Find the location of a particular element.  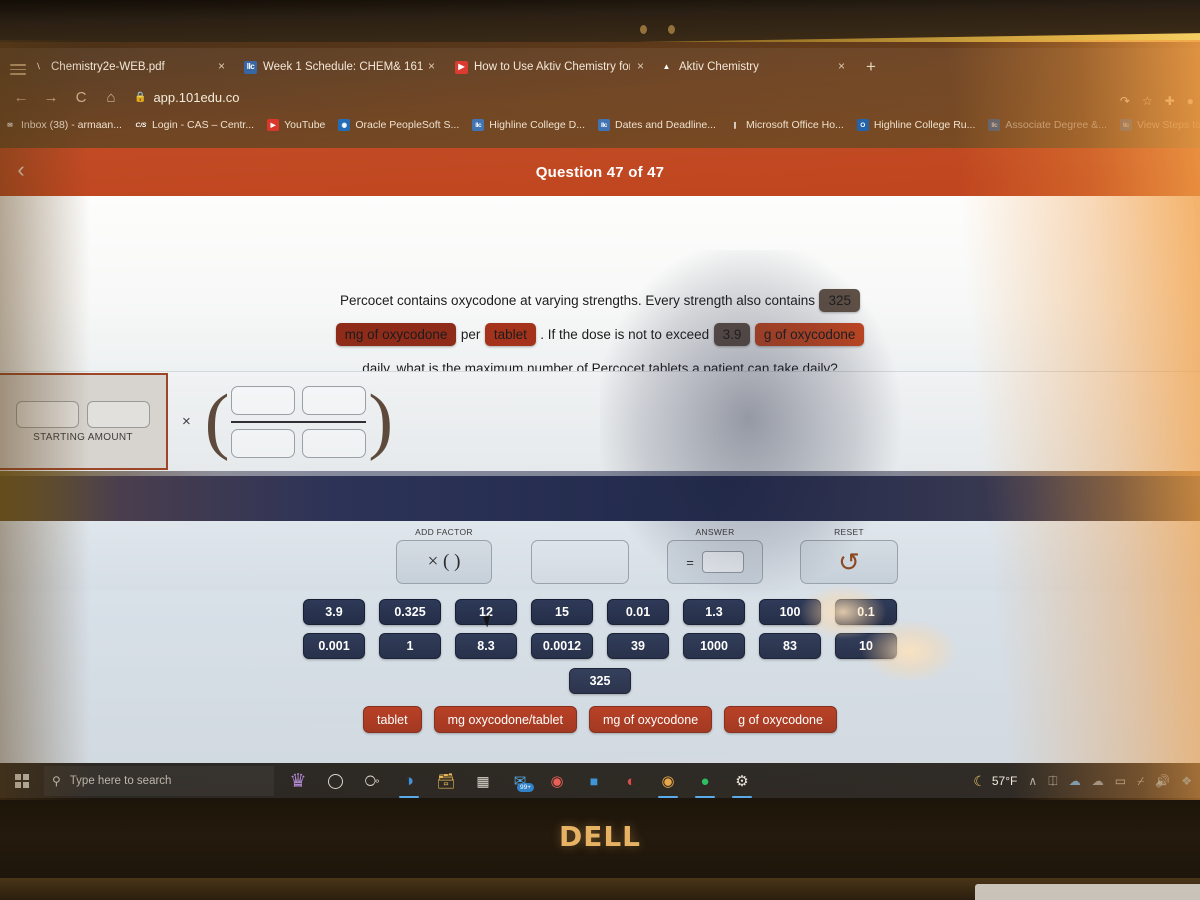

task-view-icon: ⧂ is located at coordinates (372, 781).